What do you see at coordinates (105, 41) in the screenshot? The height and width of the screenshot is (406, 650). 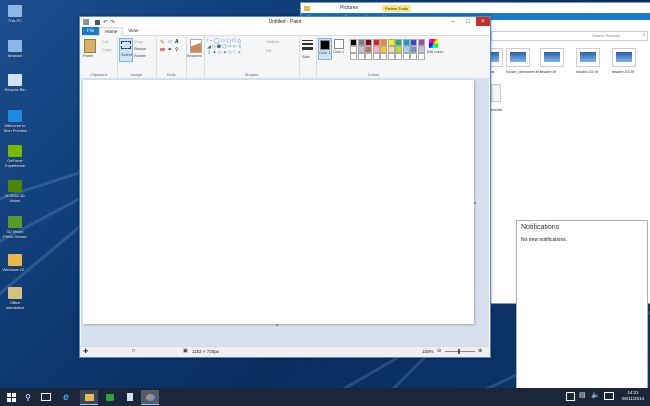 I see `cut-button: Cut` at bounding box center [105, 41].